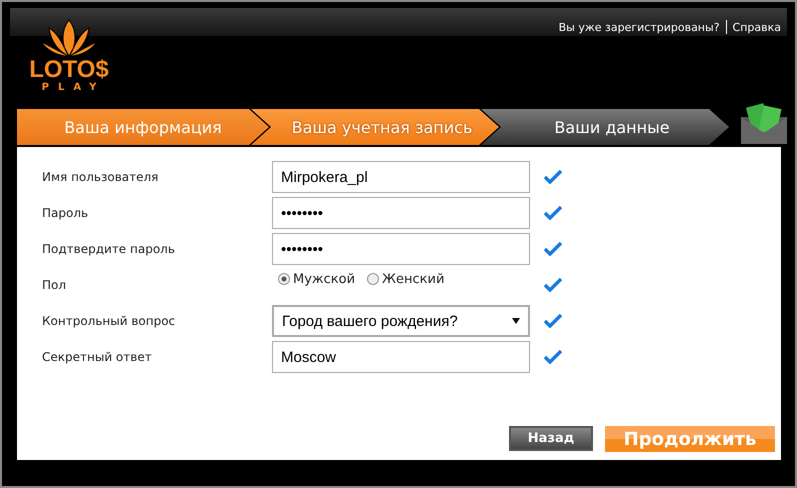  I want to click on back-button: Назад, so click(551, 438).